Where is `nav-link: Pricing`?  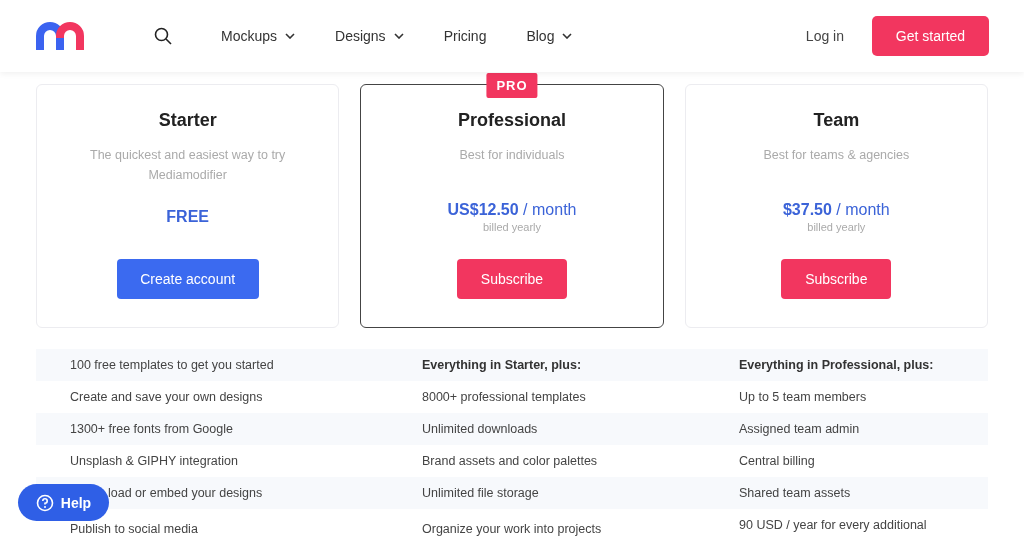 nav-link: Pricing is located at coordinates (465, 36).